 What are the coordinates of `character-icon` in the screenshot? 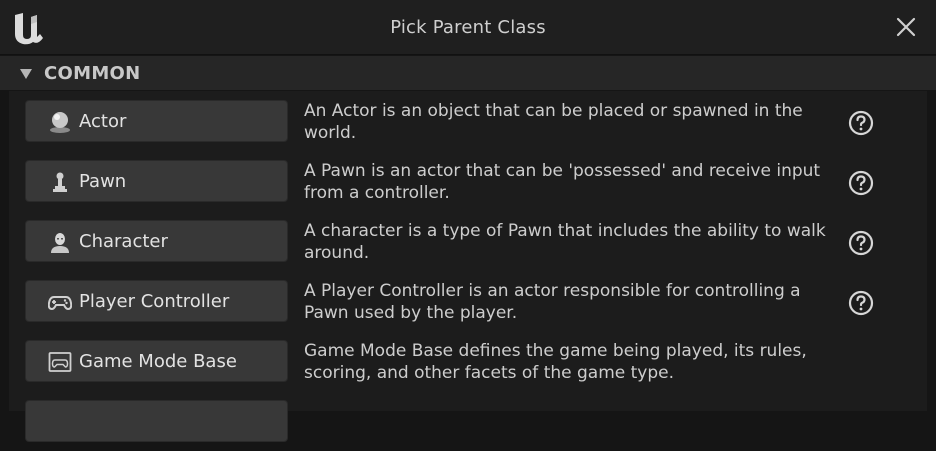 It's located at (60, 243).